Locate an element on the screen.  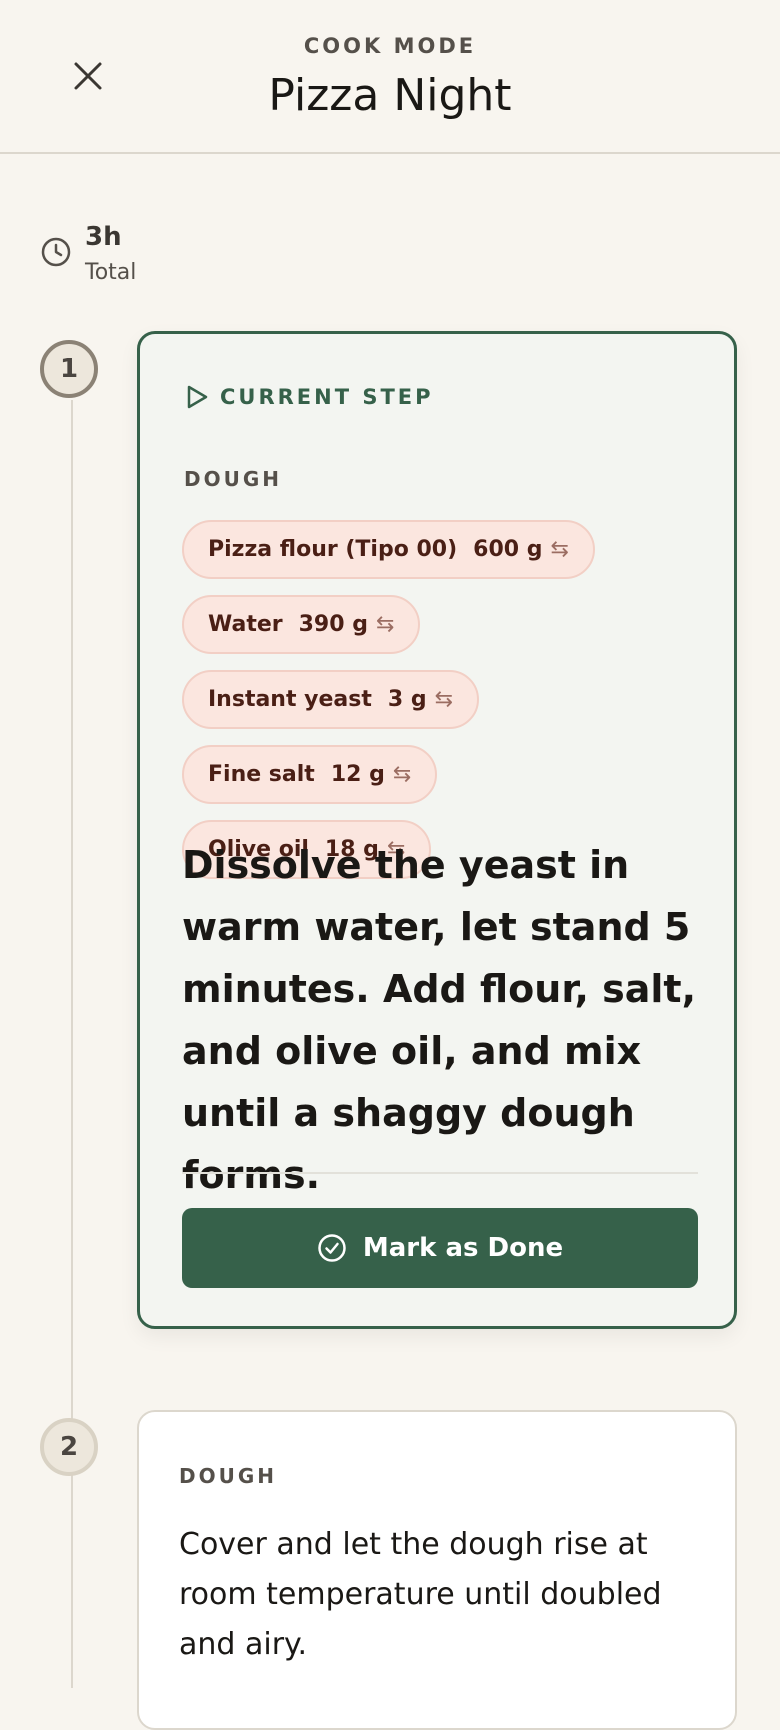
ingredient-chip: Pizza flour (Tipo 00) 600 g ⇆ is located at coordinates (388, 549).